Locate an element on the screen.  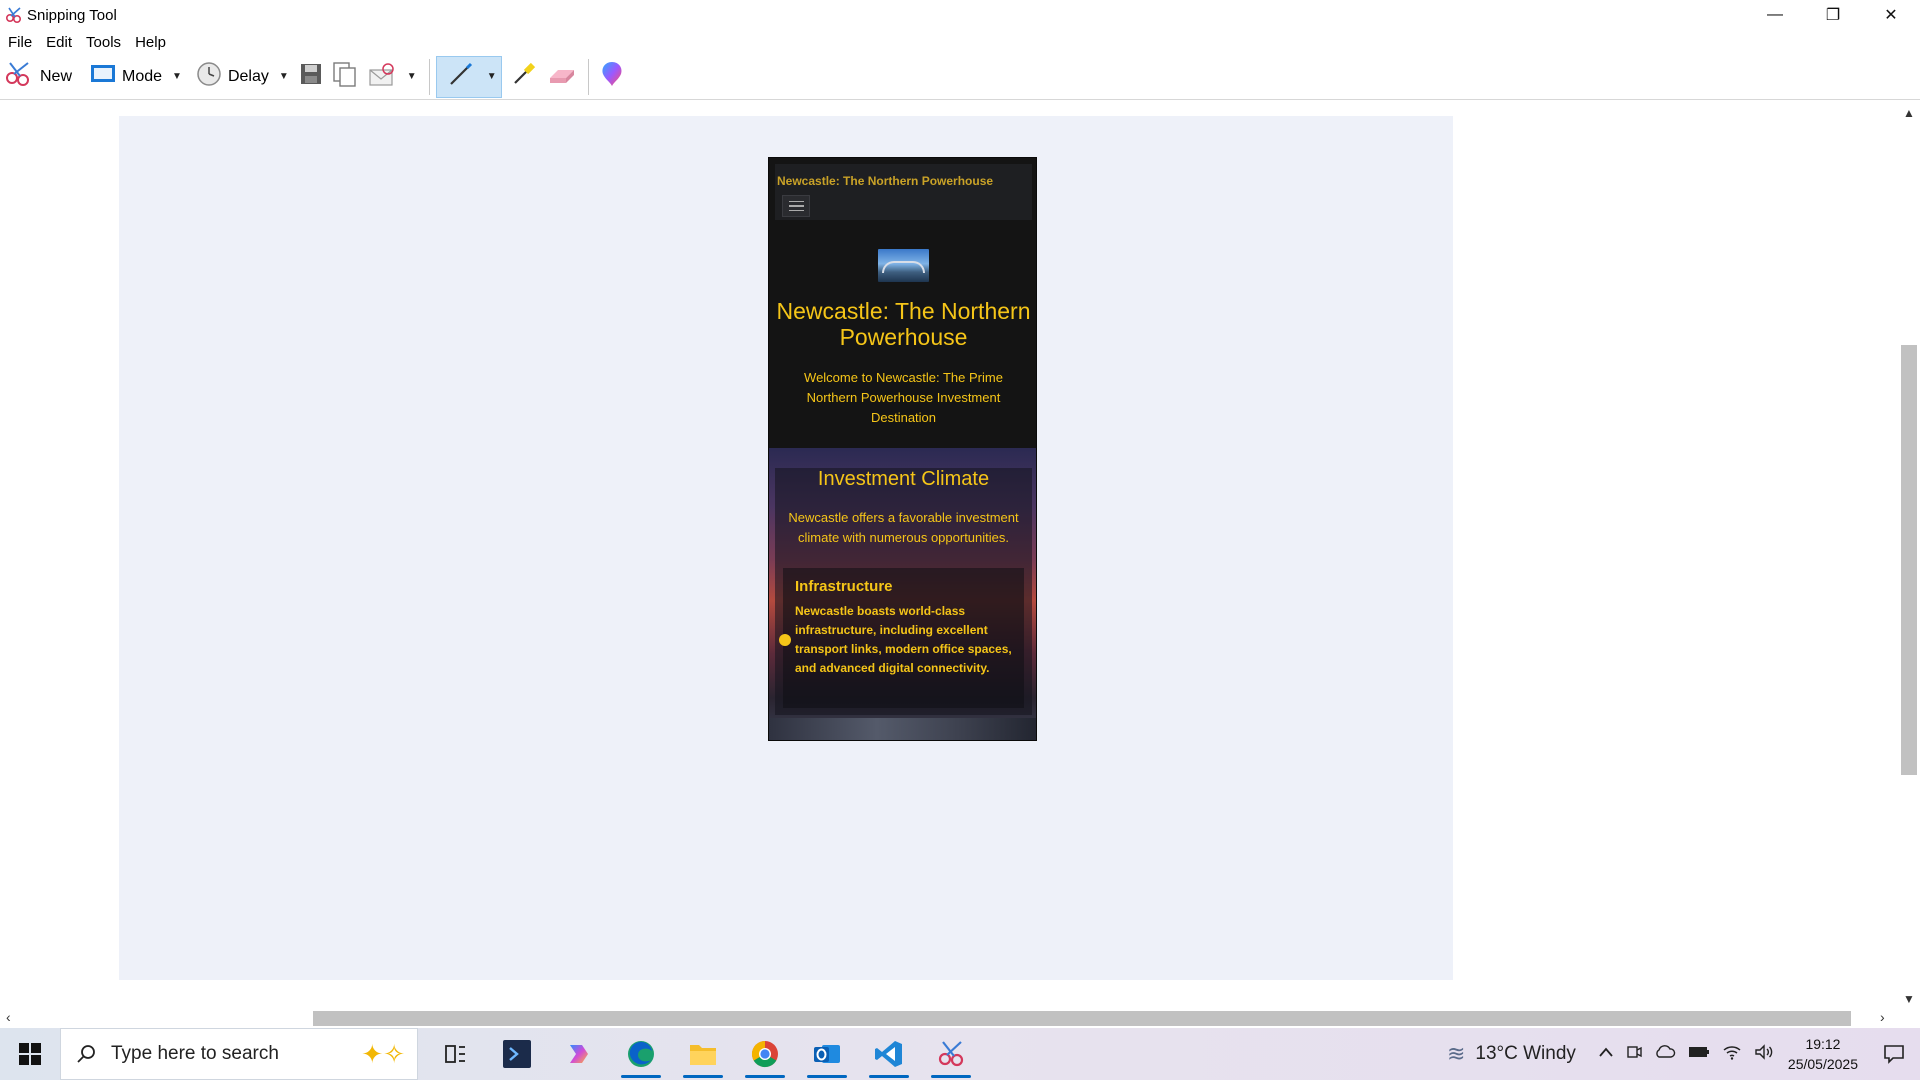
weather-widget: ≋ 13°C Windy is located at coordinates (1511, 1054).